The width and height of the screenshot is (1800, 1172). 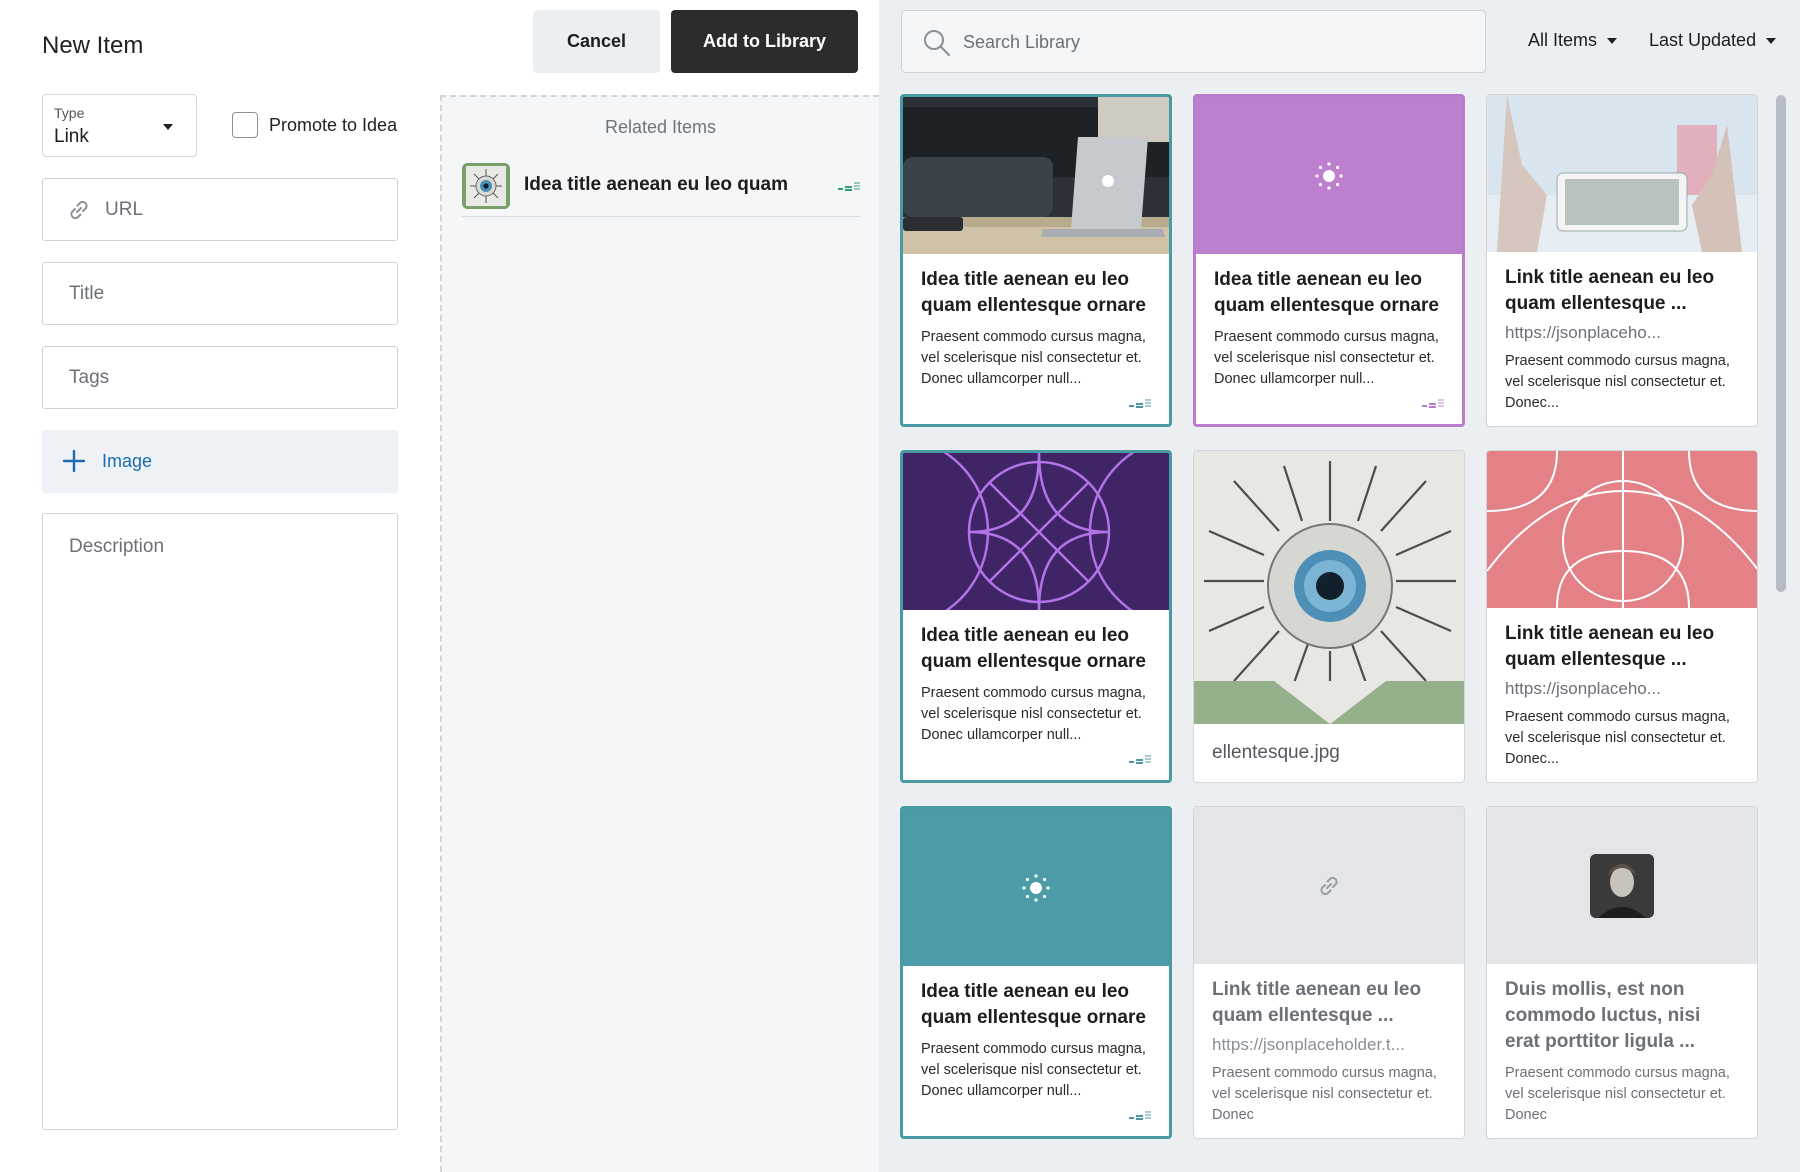 What do you see at coordinates (764, 41) in the screenshot?
I see `add-to-library-button: Add to Library` at bounding box center [764, 41].